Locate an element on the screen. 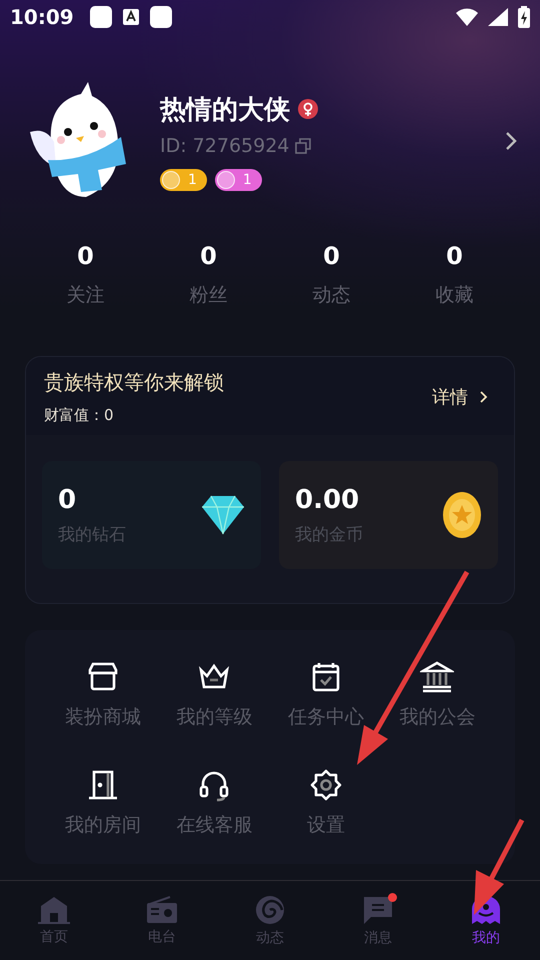 The image size is (540, 960). nav-tab: 首页 is located at coordinates (54, 920).